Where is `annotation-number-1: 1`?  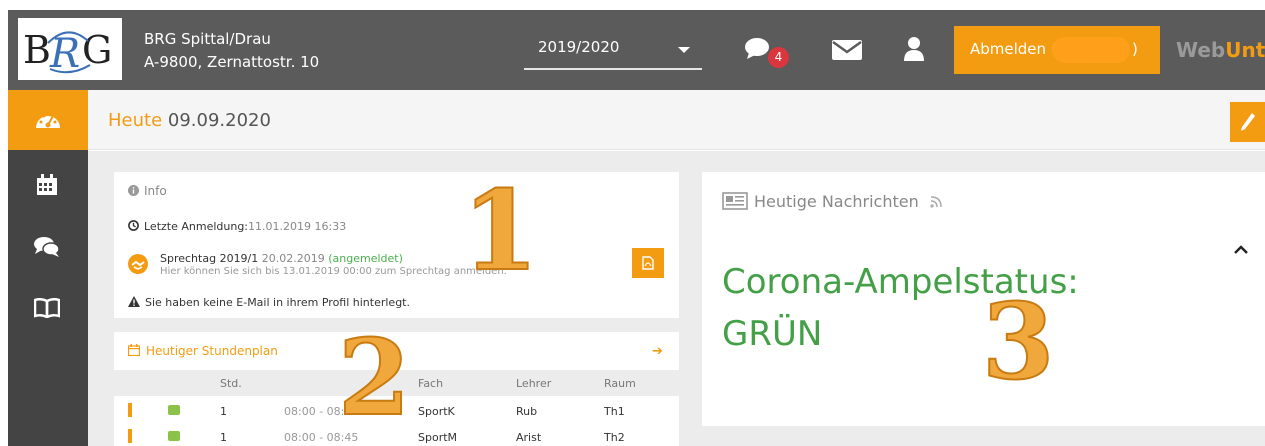 annotation-number-1: 1 is located at coordinates (500, 230).